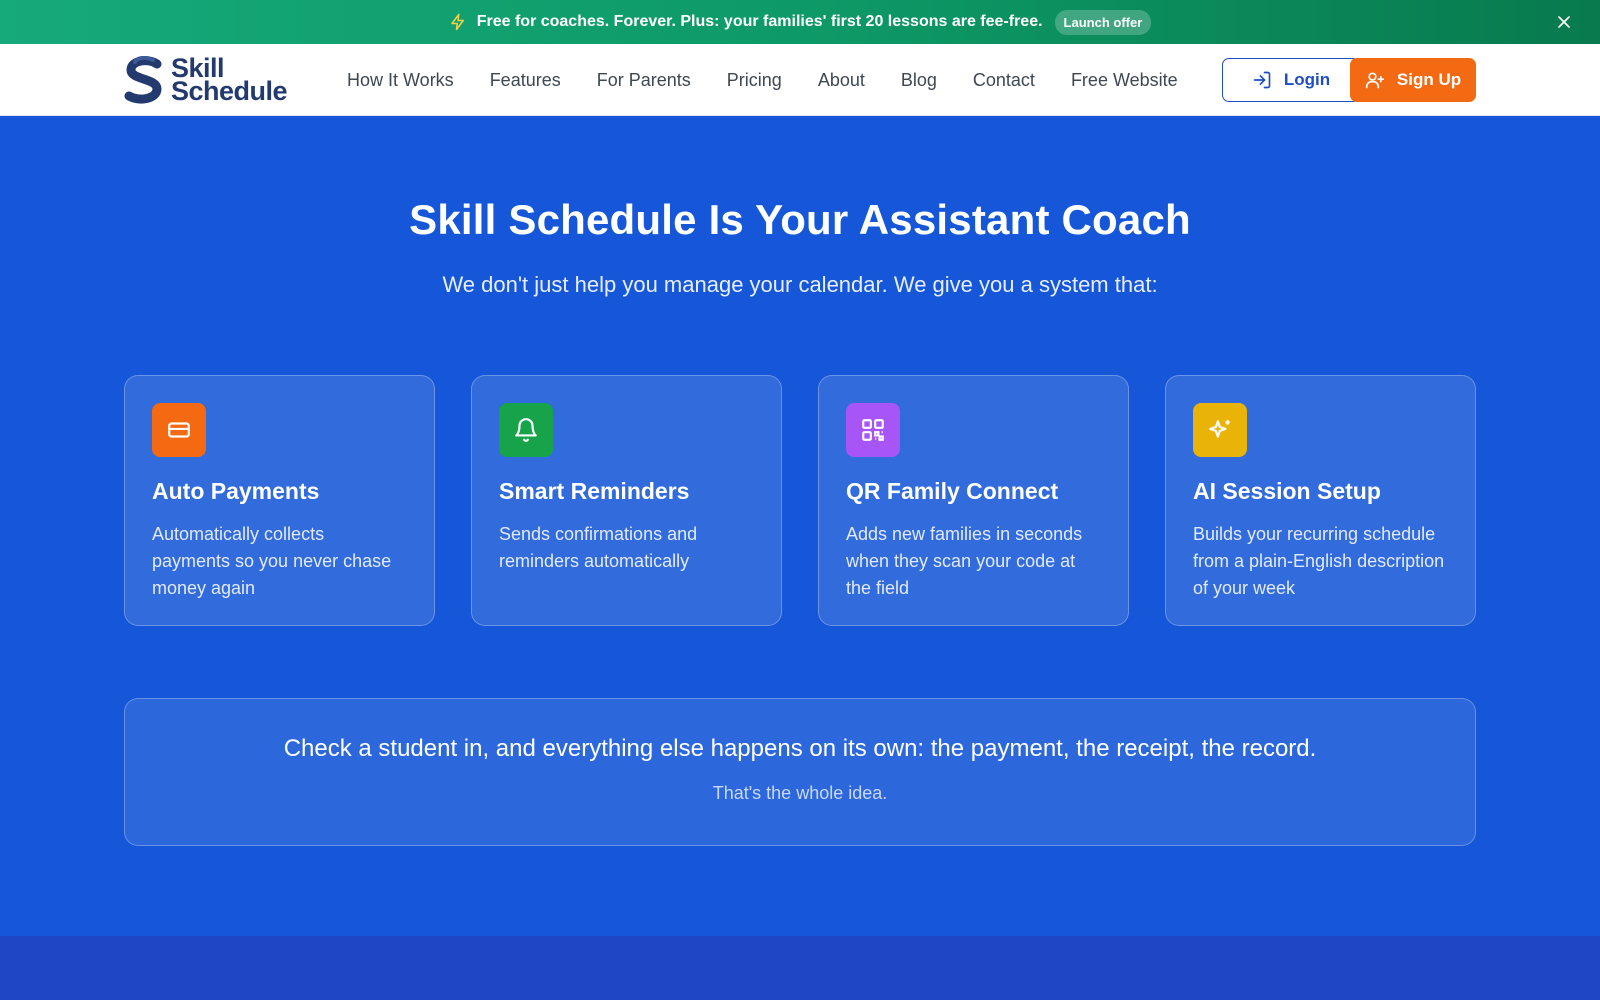 The image size is (1600, 1000). What do you see at coordinates (1375, 80) in the screenshot?
I see `add-user-icon` at bounding box center [1375, 80].